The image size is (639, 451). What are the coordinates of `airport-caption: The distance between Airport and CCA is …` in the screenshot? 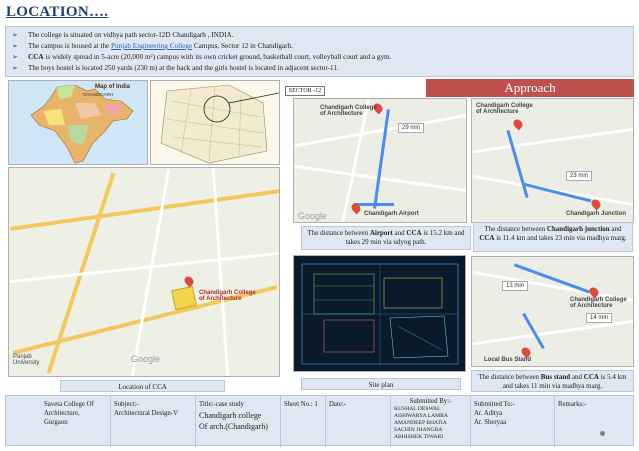 It's located at (386, 238).